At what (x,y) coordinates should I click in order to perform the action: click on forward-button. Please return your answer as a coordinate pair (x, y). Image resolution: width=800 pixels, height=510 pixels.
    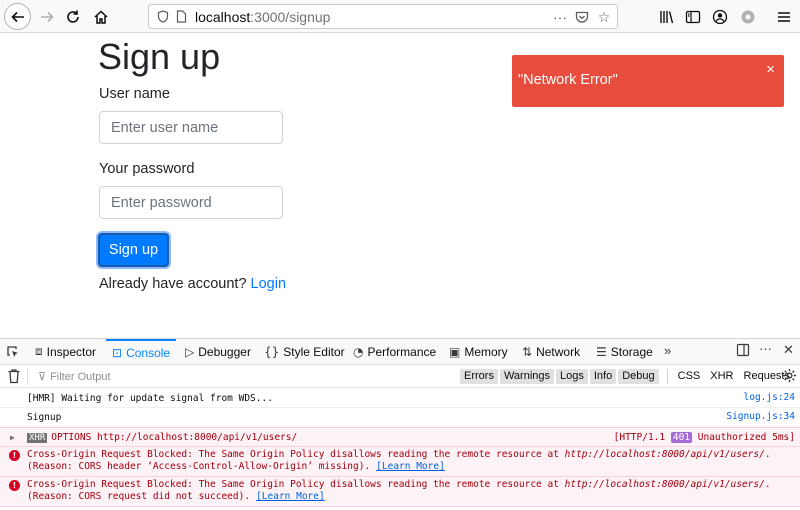
    Looking at the image, I should click on (47, 17).